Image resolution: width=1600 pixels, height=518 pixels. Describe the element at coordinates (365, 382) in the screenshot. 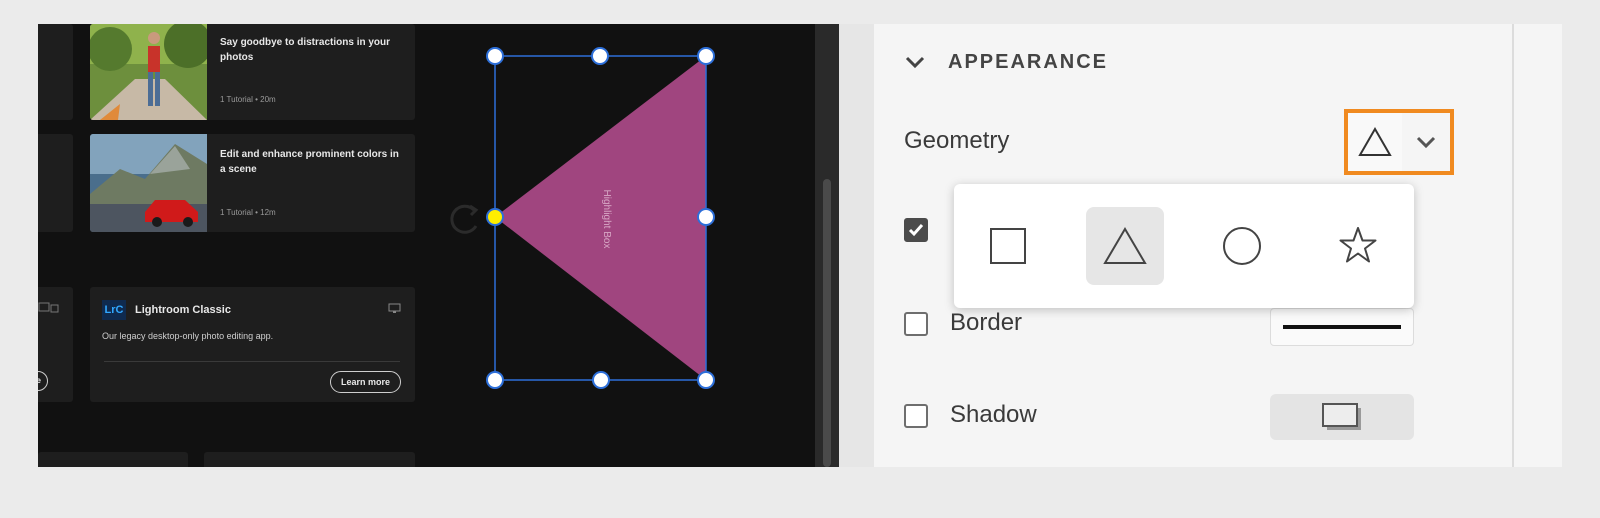

I see `learn-more-button: Learn more` at that location.